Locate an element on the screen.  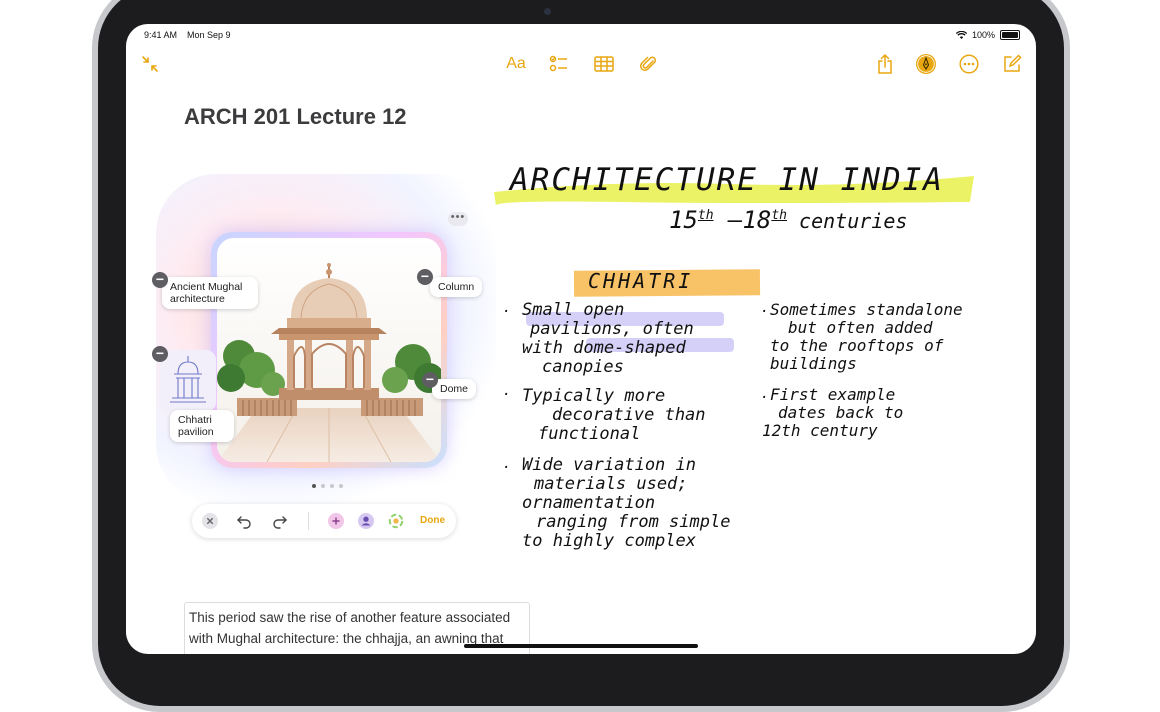
sub-tail: centuries is located at coordinates (847, 221).